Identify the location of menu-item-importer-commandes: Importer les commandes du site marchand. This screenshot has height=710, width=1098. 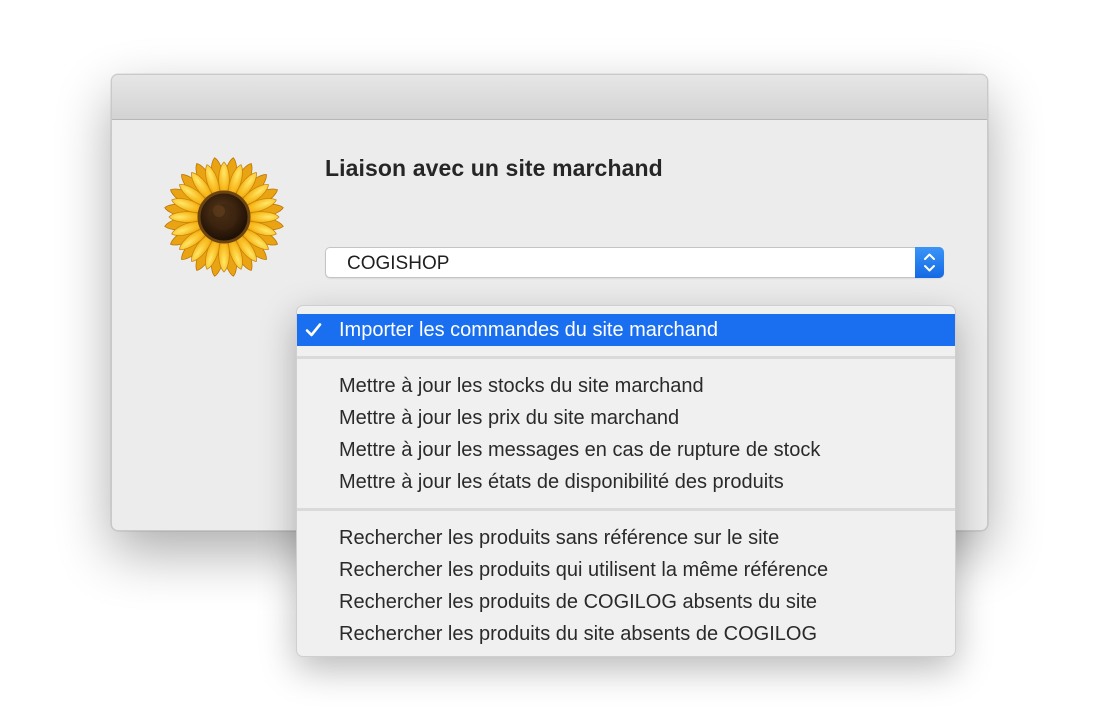
(626, 330).